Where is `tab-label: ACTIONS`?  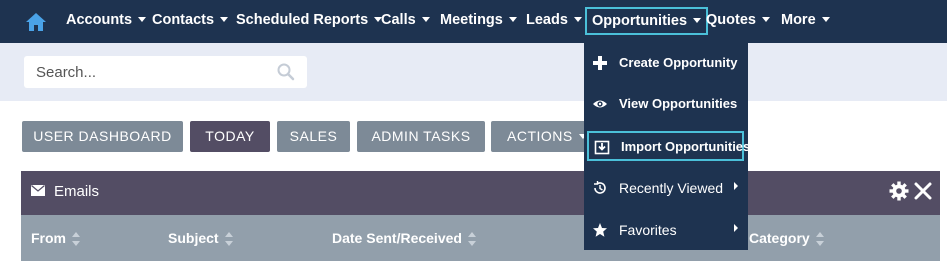
tab-label: ACTIONS is located at coordinates (540, 136).